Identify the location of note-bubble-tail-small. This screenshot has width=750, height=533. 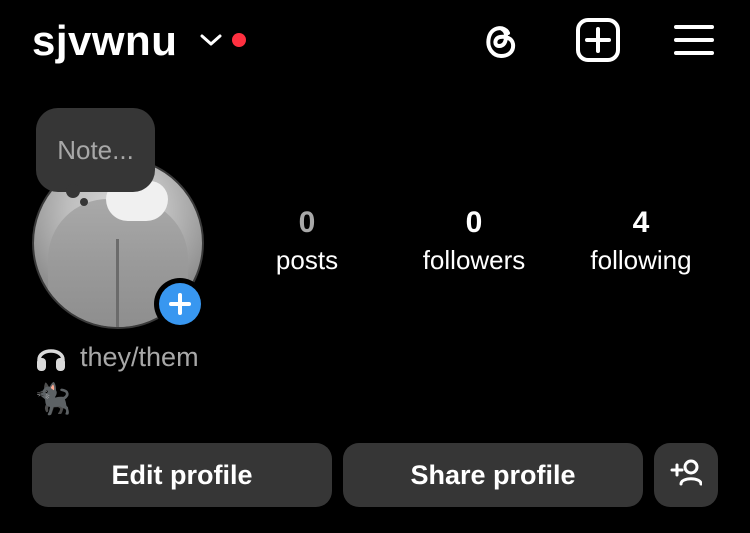
(84, 202).